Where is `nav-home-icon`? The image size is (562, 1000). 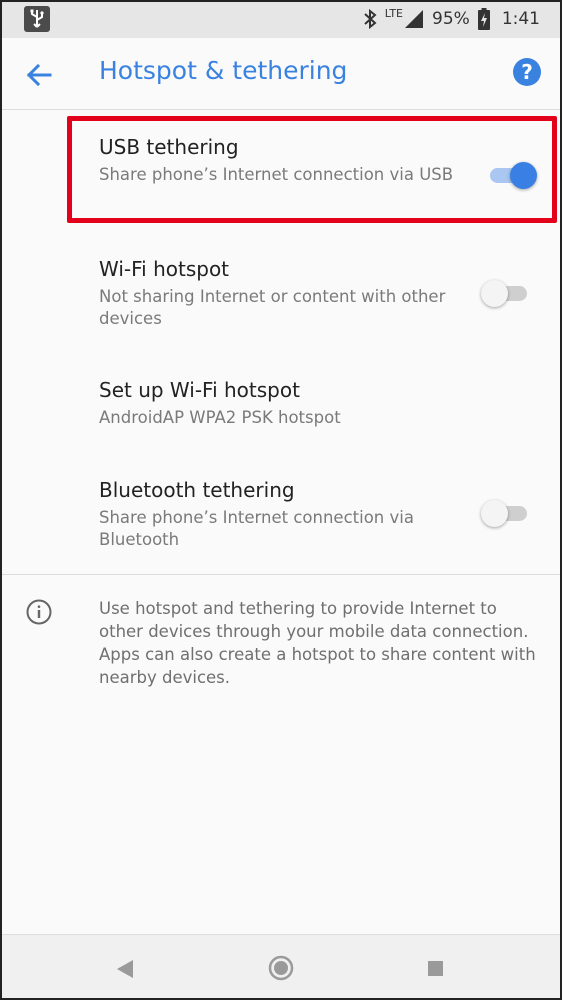 nav-home-icon is located at coordinates (281, 968).